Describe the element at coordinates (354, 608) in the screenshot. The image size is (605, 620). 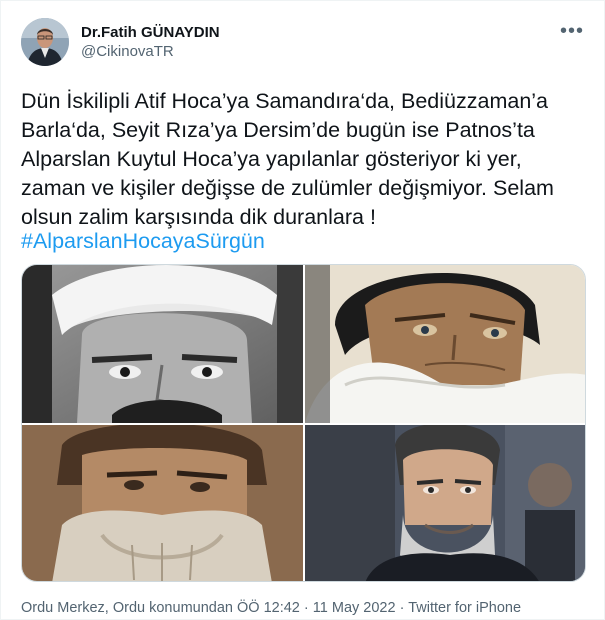
I see `tweet-date: 11 May 2022` at that location.